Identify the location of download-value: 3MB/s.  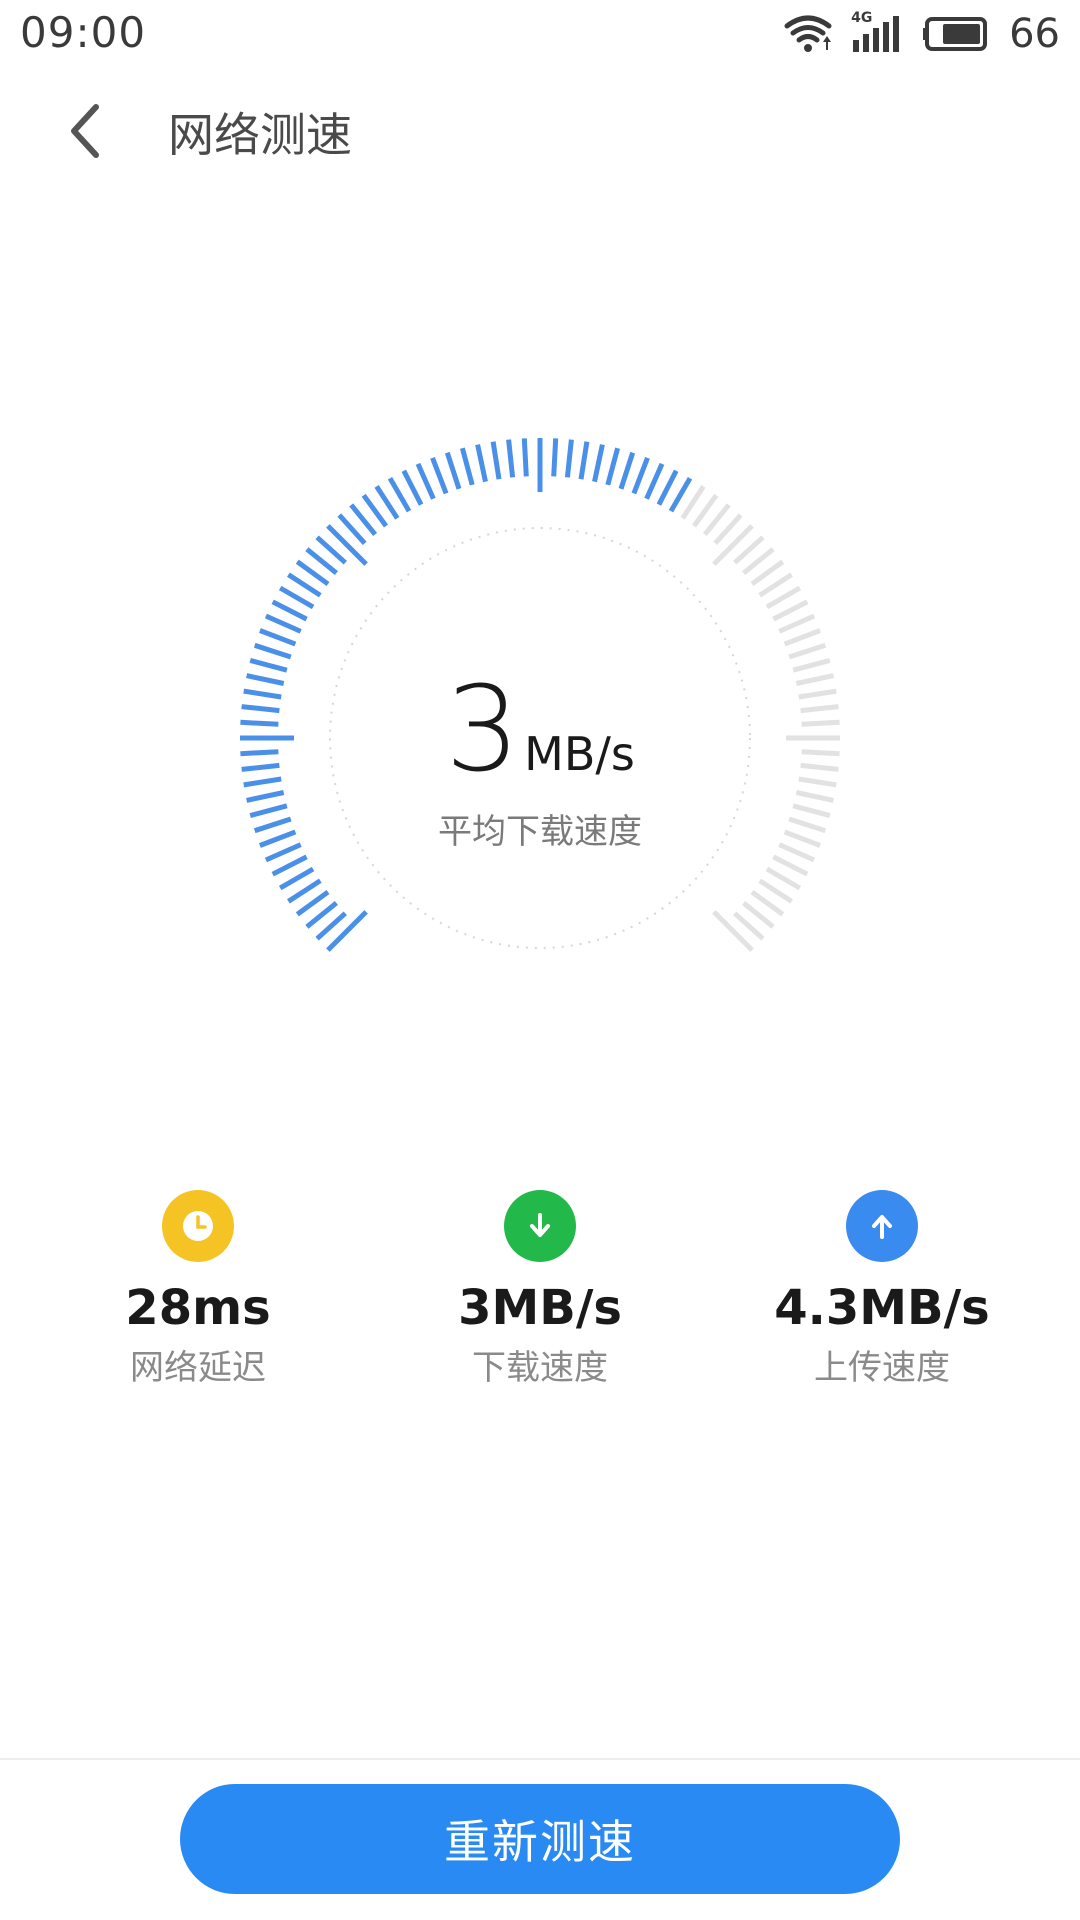
(540, 1308).